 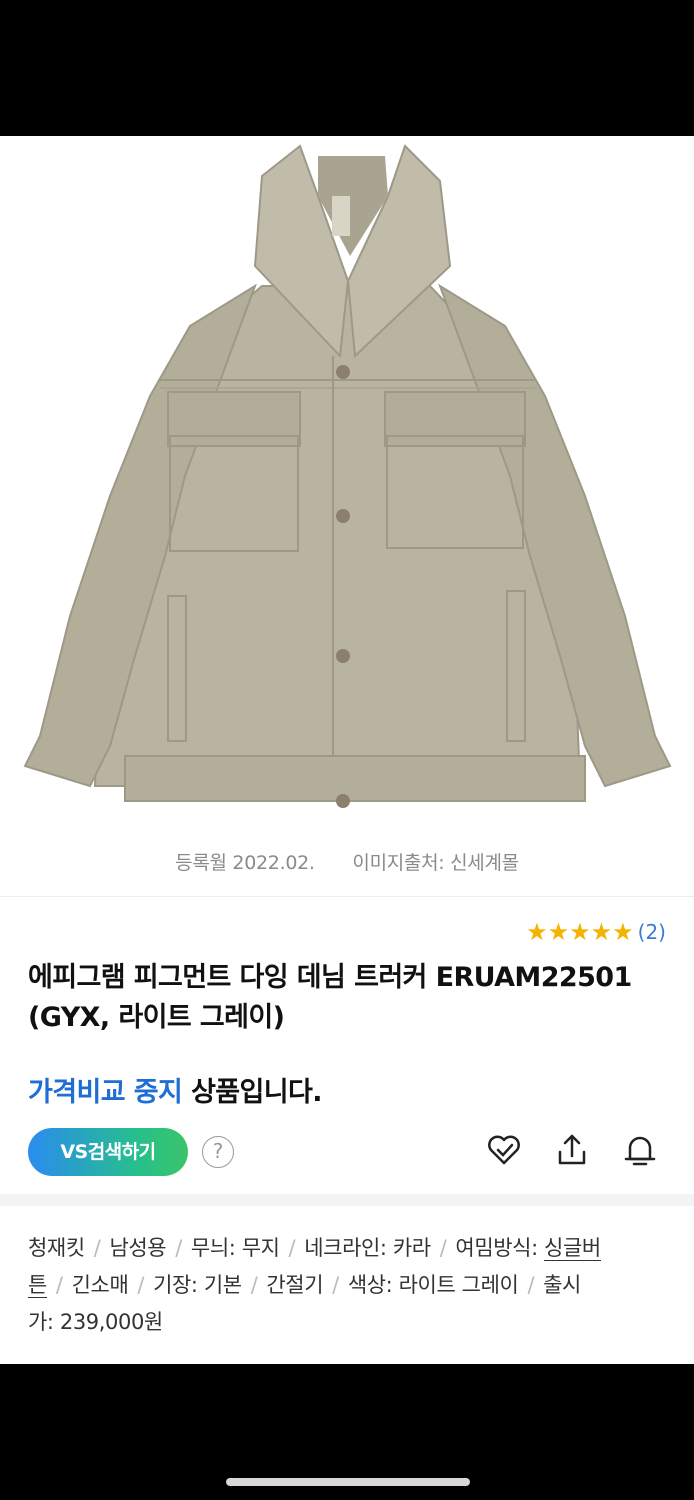 I want to click on spec-item: 간절기, so click(x=295, y=1285).